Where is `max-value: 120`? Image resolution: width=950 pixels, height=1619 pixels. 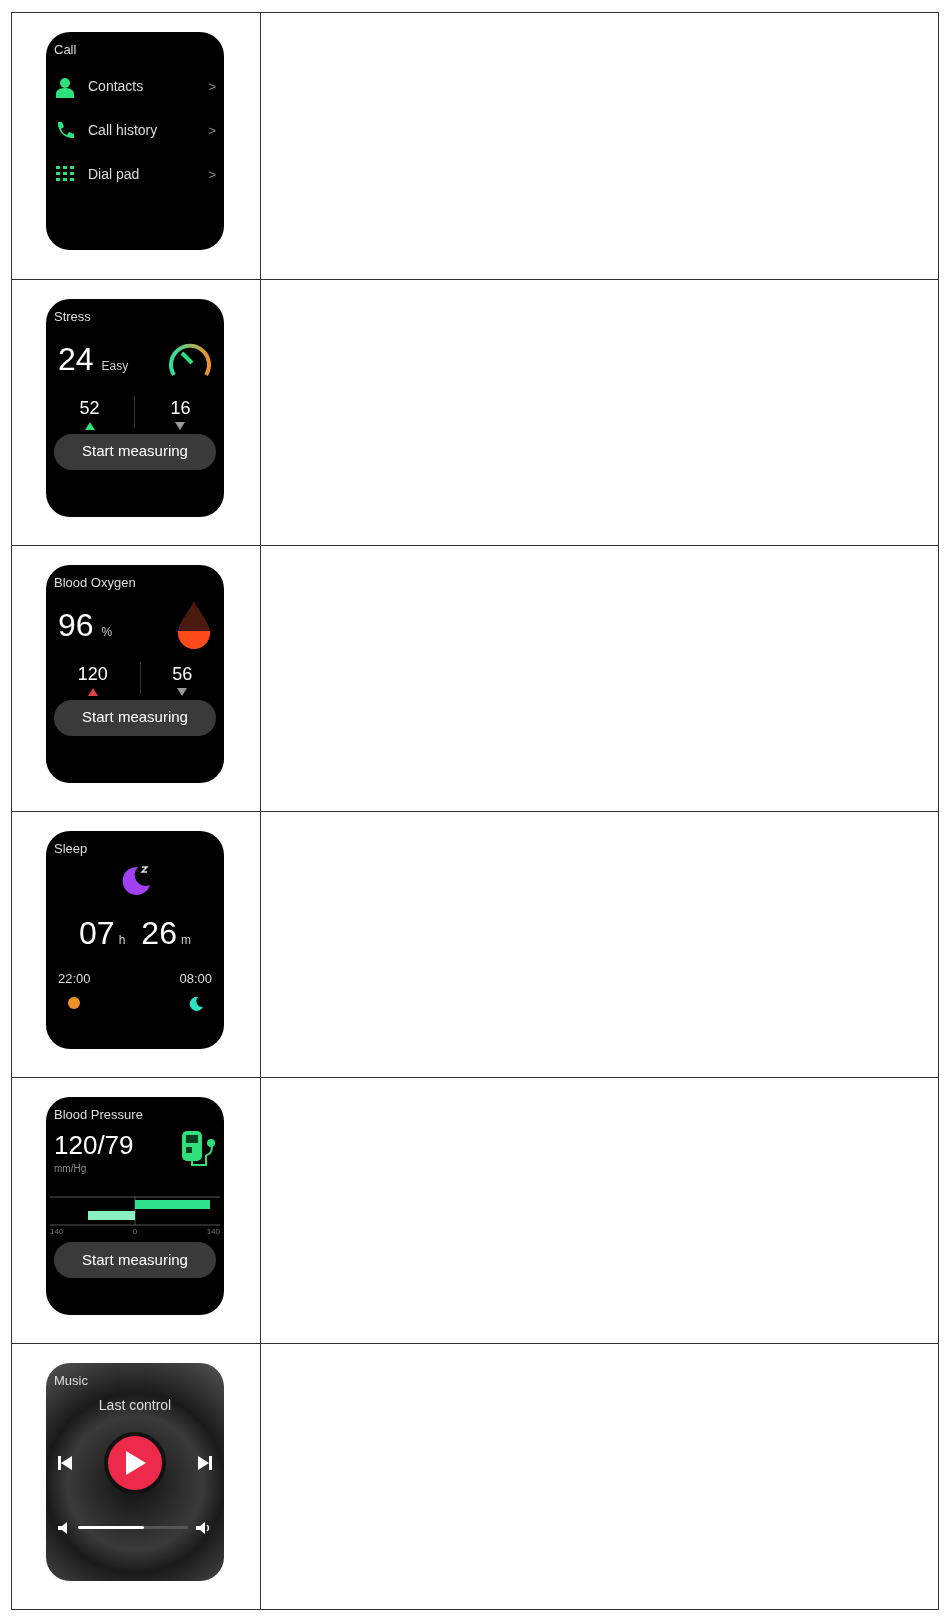
max-value: 120 is located at coordinates (92, 674).